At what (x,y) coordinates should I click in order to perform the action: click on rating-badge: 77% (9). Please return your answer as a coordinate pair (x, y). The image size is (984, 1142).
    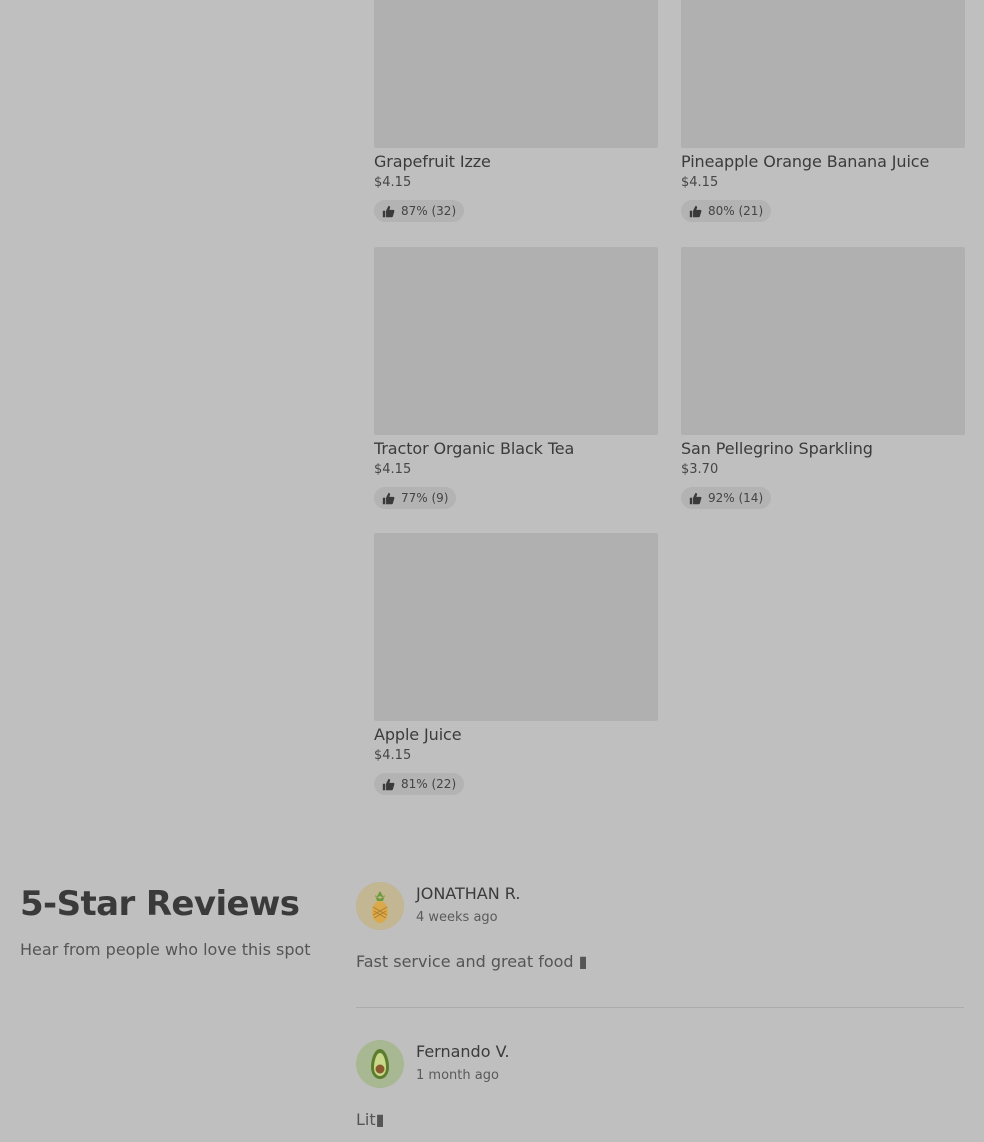
    Looking at the image, I should click on (415, 498).